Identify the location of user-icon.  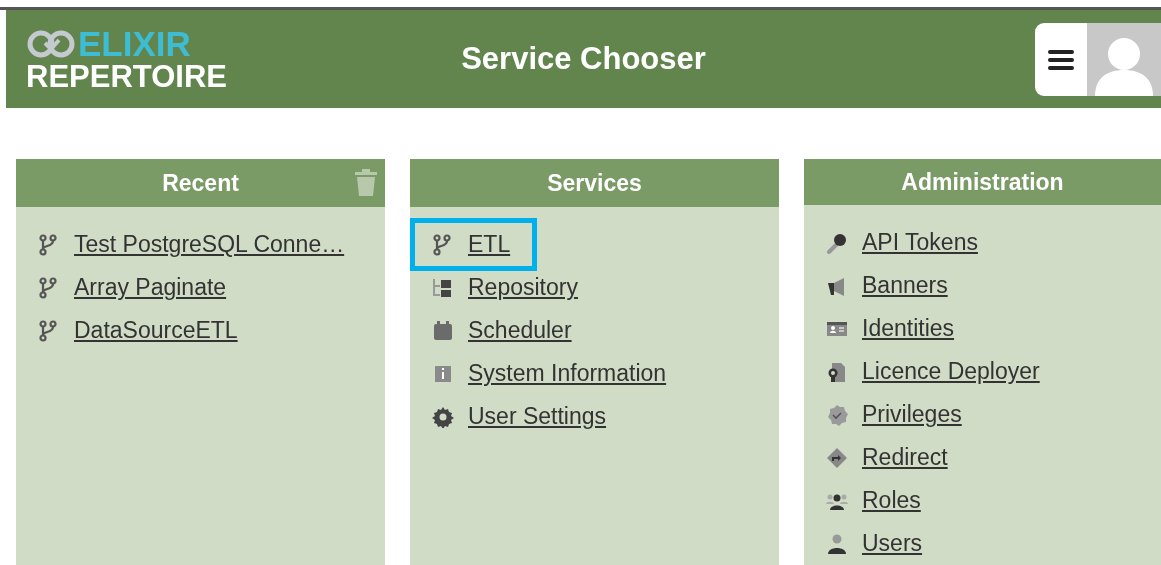
(837, 543).